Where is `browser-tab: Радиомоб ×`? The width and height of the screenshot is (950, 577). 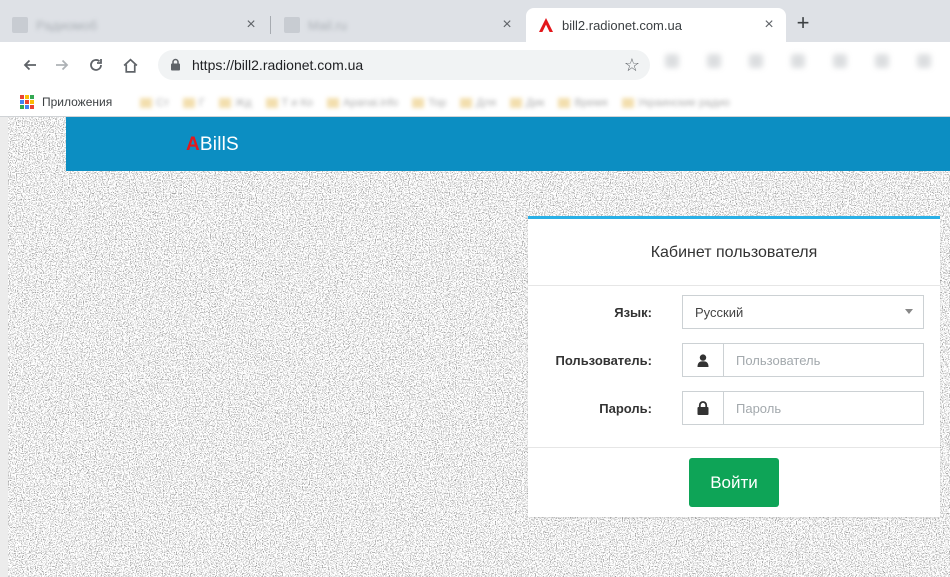 browser-tab: Радиомоб × is located at coordinates (134, 25).